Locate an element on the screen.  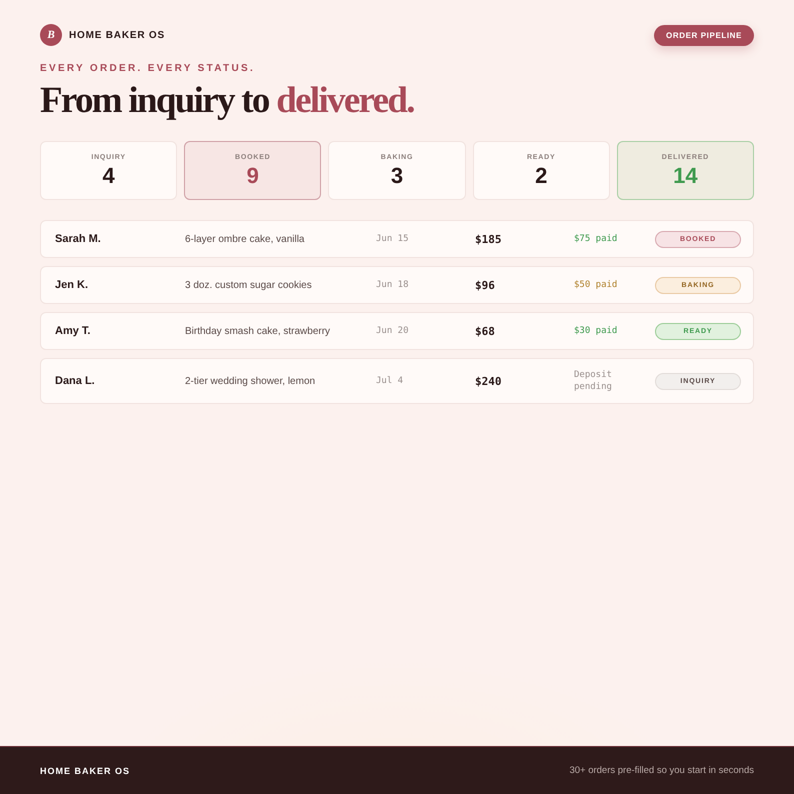
order-date: Jun 18 is located at coordinates (393, 285).